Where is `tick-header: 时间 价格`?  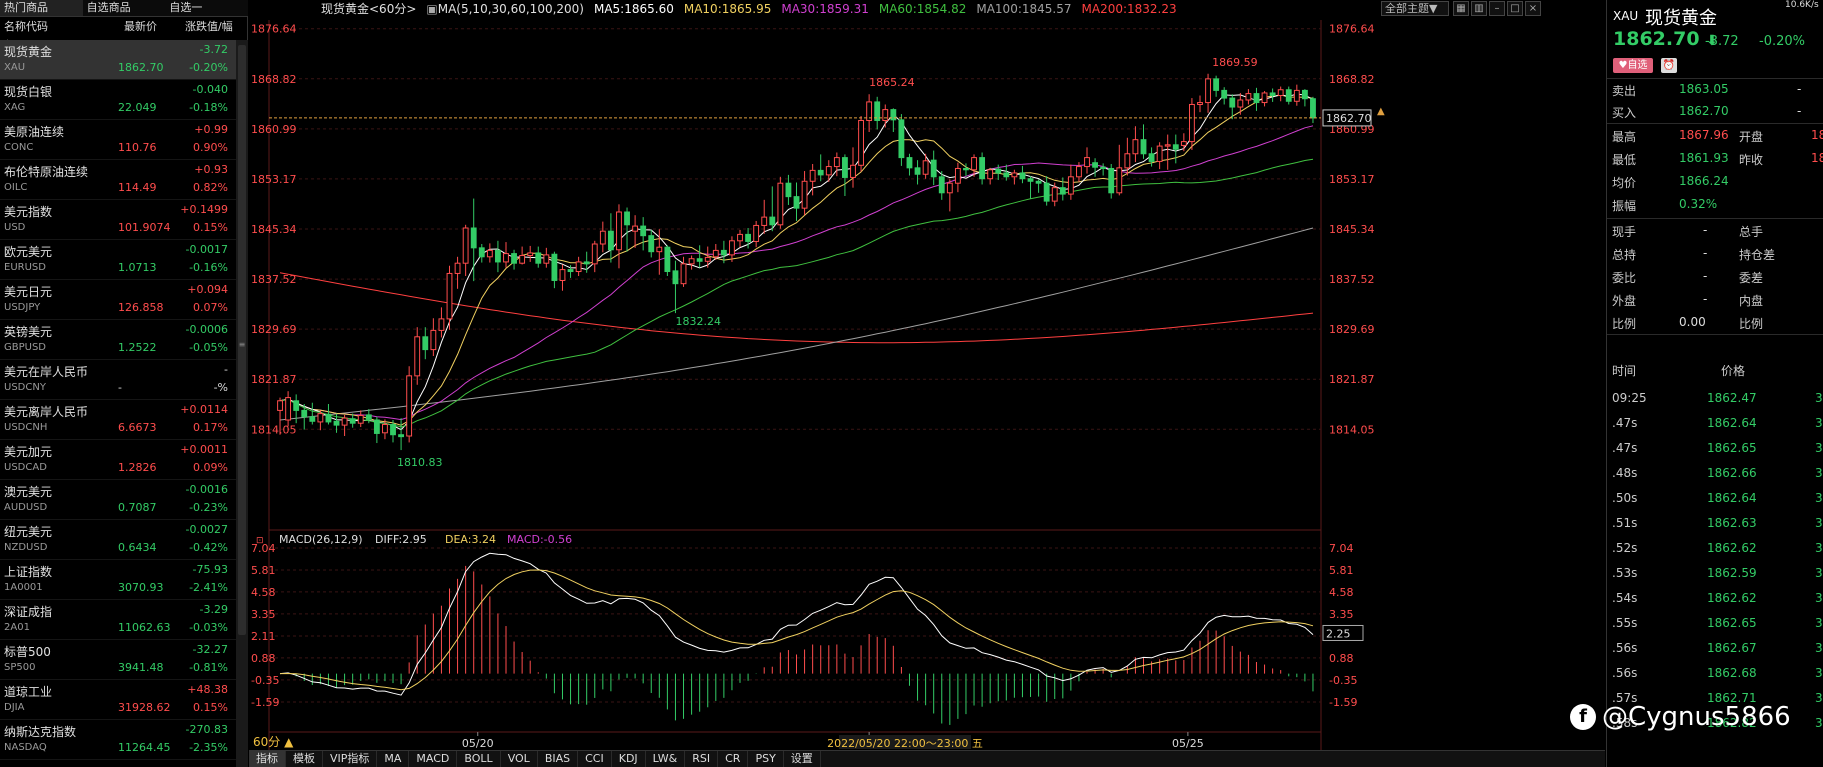 tick-header: 时间 价格 is located at coordinates (1715, 369).